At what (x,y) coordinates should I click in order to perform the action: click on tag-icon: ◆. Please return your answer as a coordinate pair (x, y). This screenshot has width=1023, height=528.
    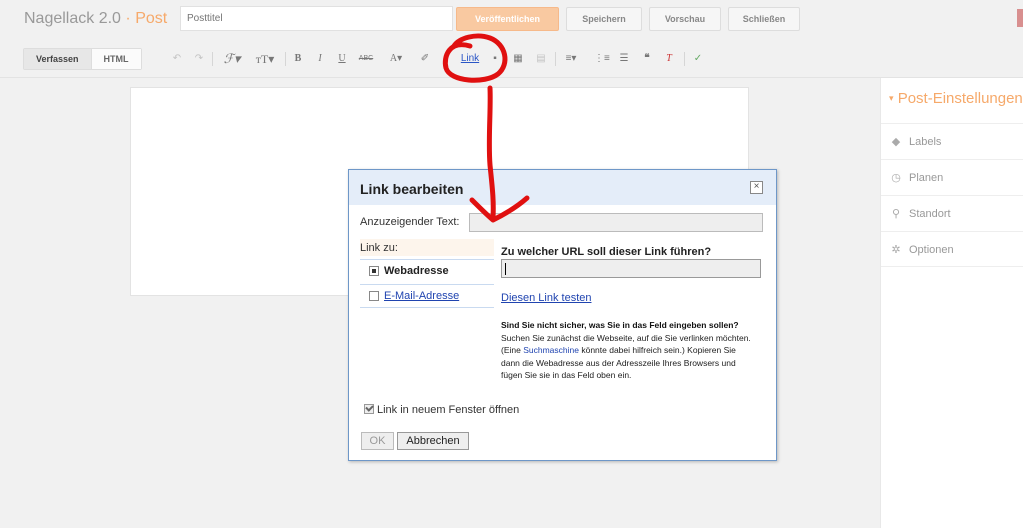
    Looking at the image, I should click on (896, 142).